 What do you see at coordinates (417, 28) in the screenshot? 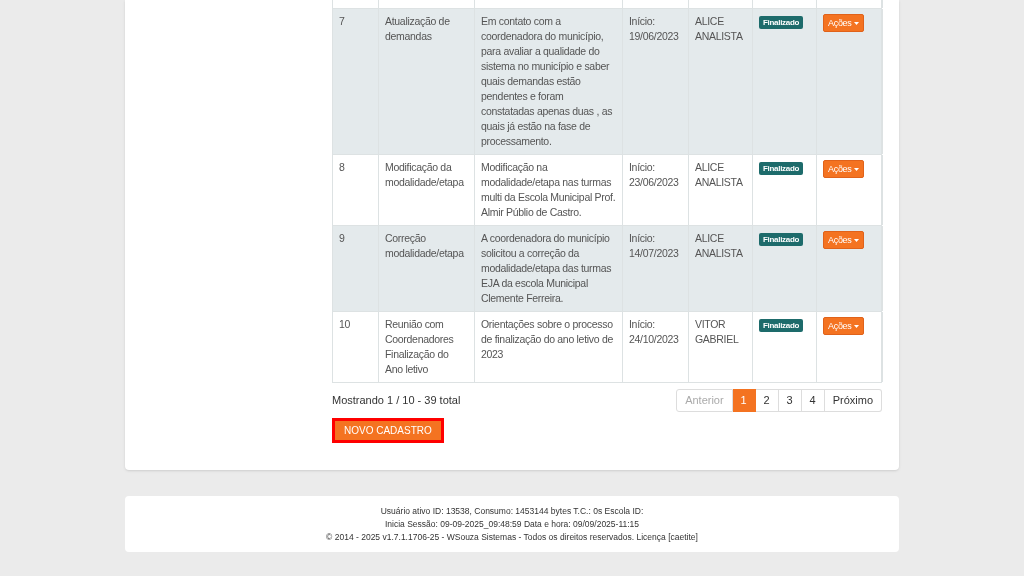
I see `demand-title: Atualização de demandas` at bounding box center [417, 28].